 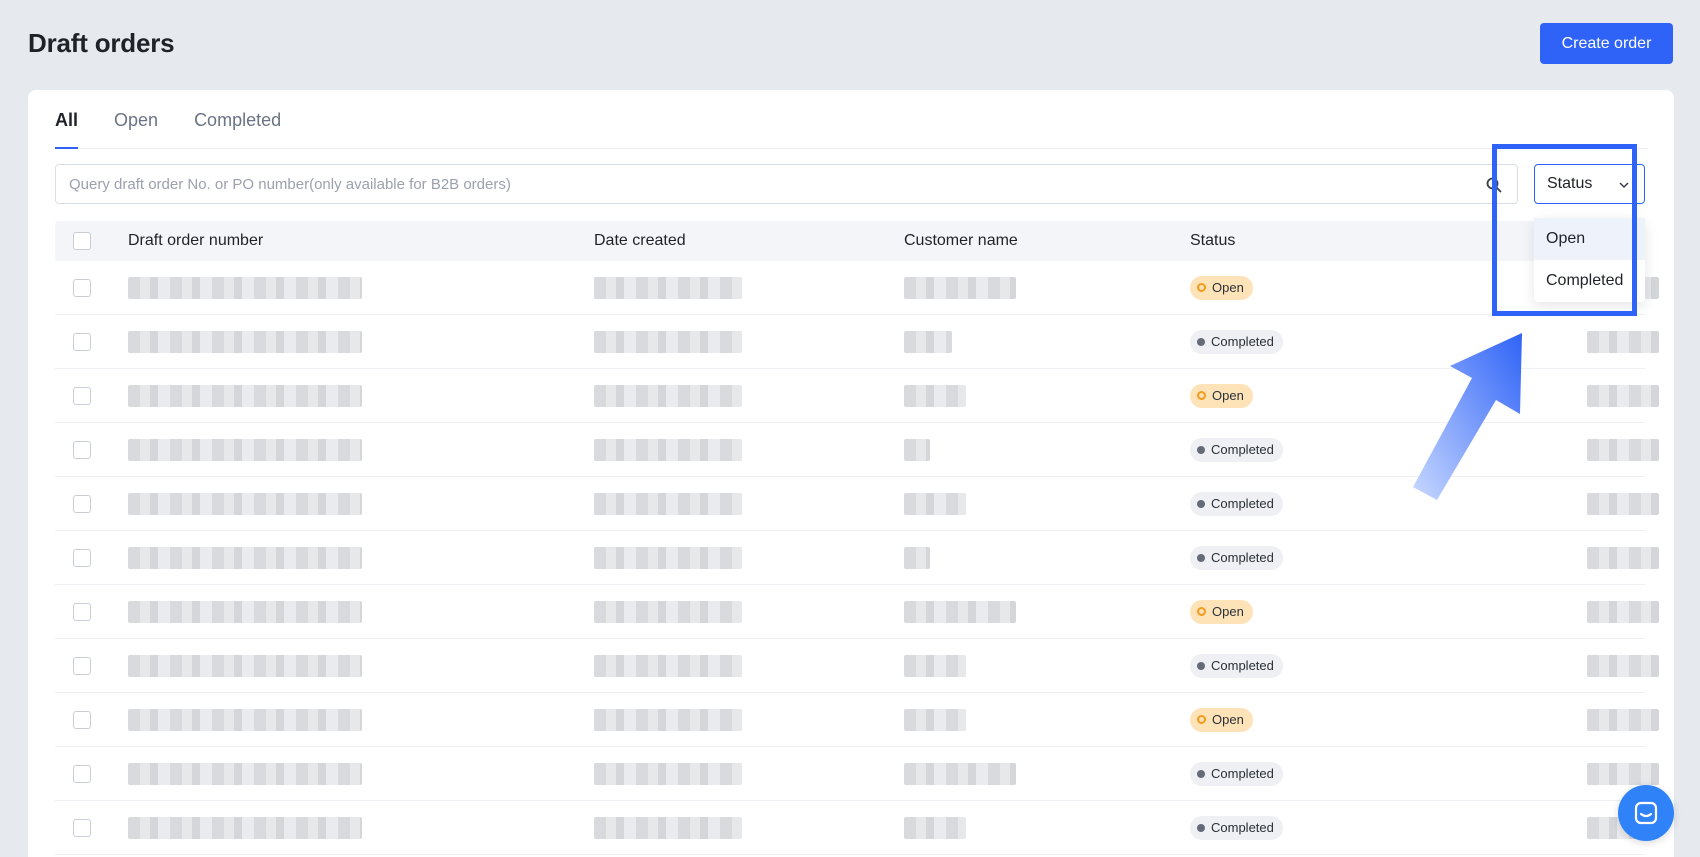 What do you see at coordinates (196, 240) in the screenshot?
I see `column-header-number: Draft order number` at bounding box center [196, 240].